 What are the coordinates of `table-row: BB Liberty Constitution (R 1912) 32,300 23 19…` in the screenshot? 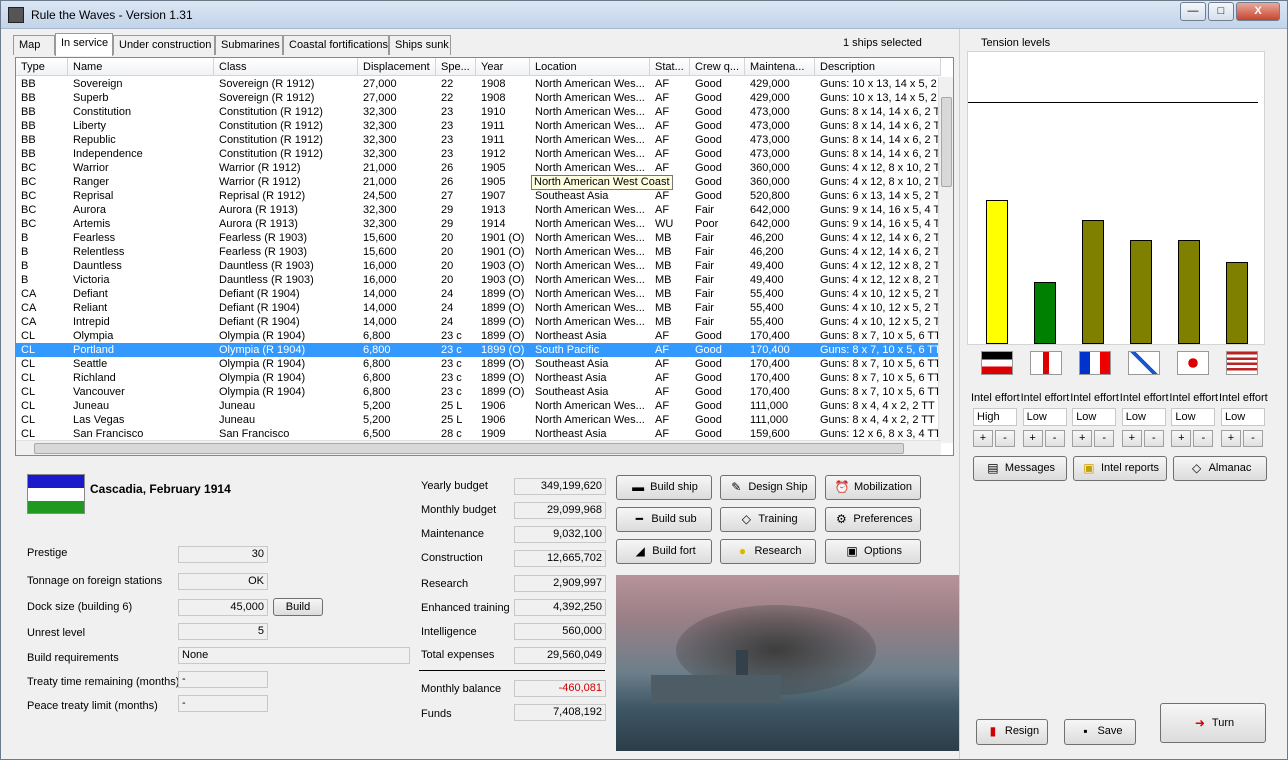 It's located at (478, 126).